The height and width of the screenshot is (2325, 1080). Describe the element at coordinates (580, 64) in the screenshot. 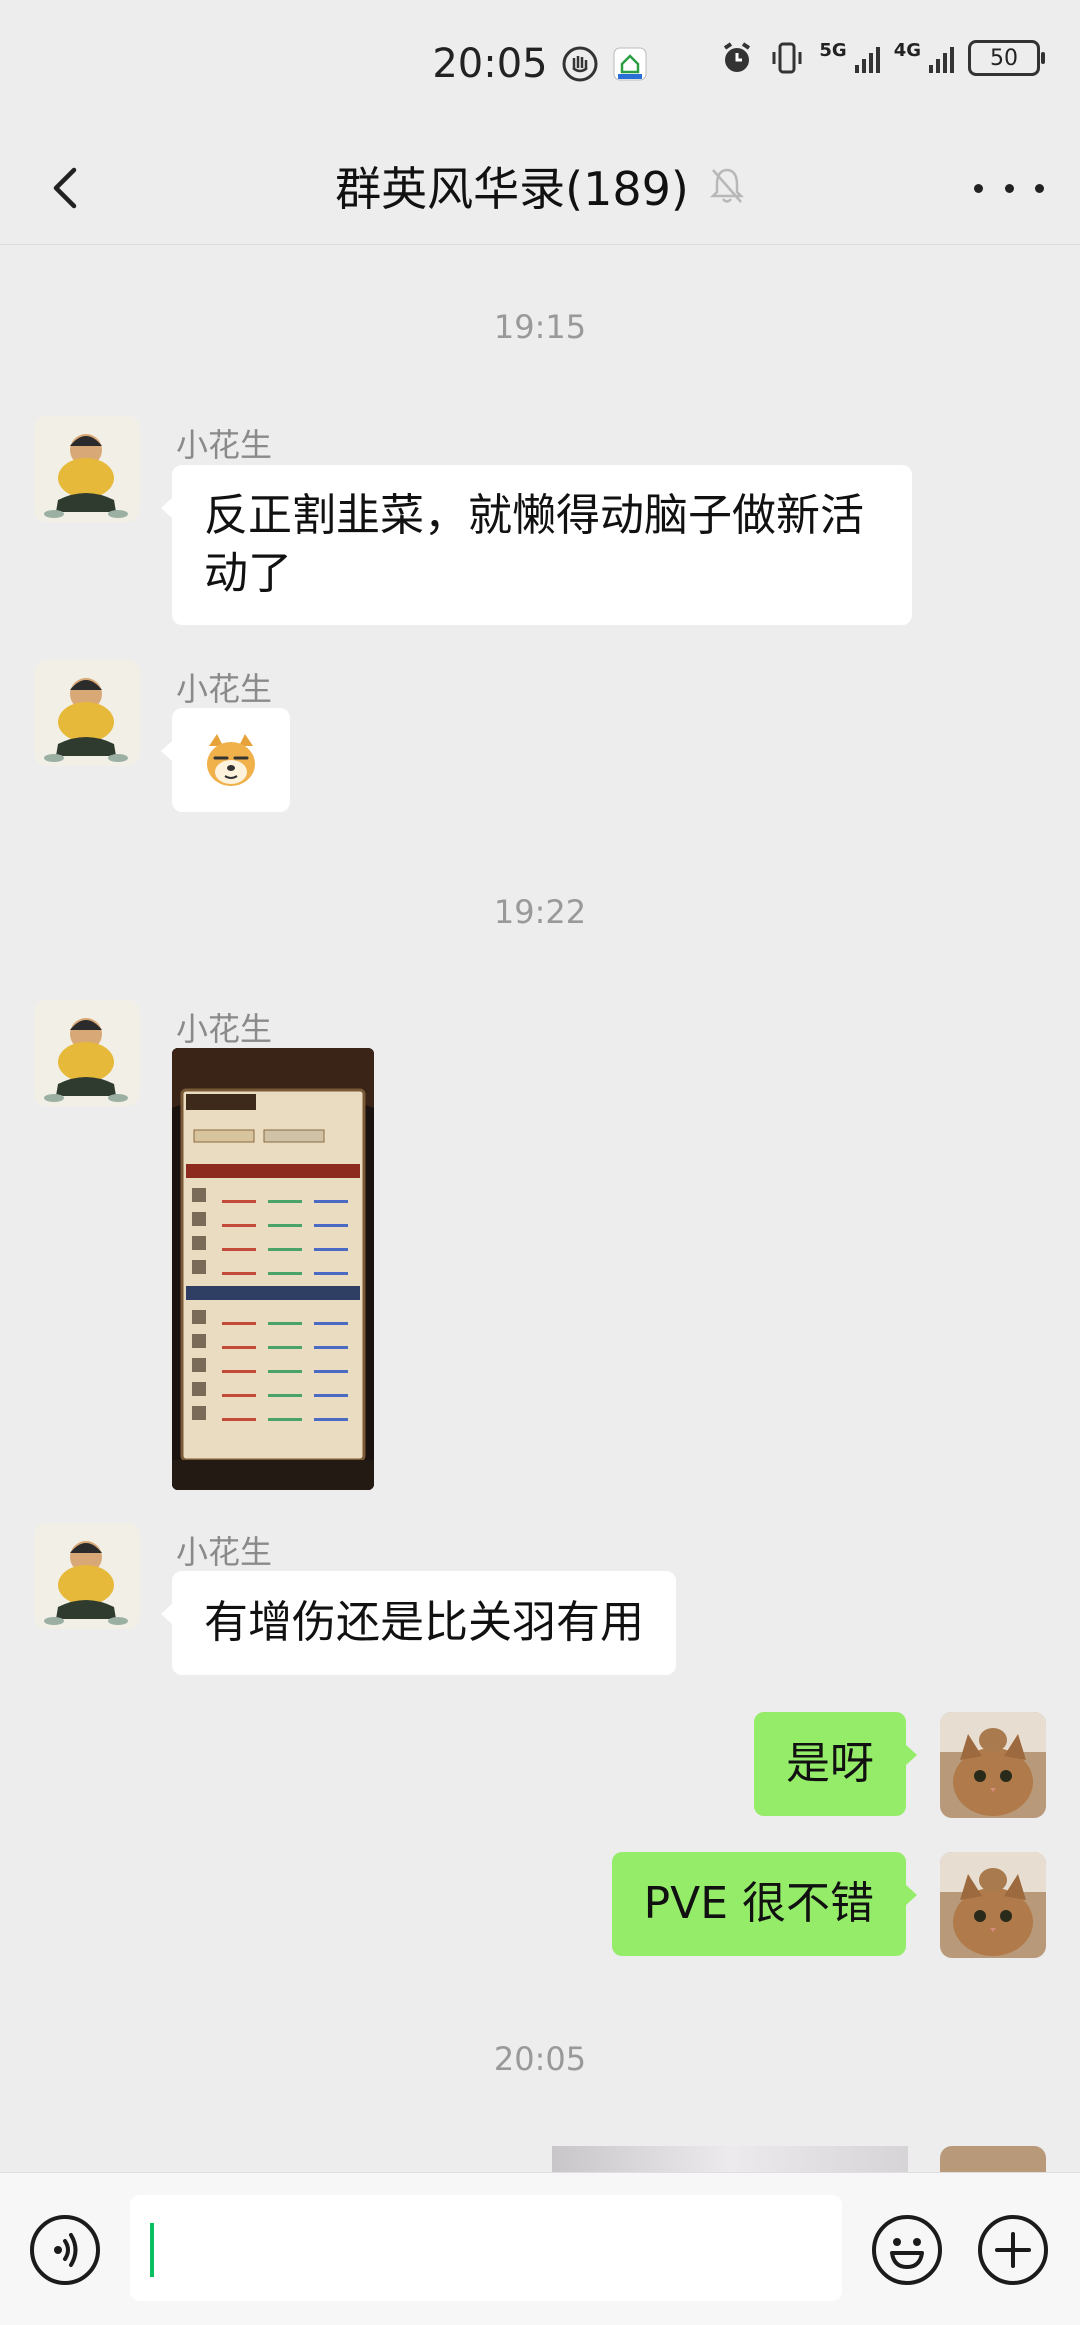

I see `hand-icon` at that location.